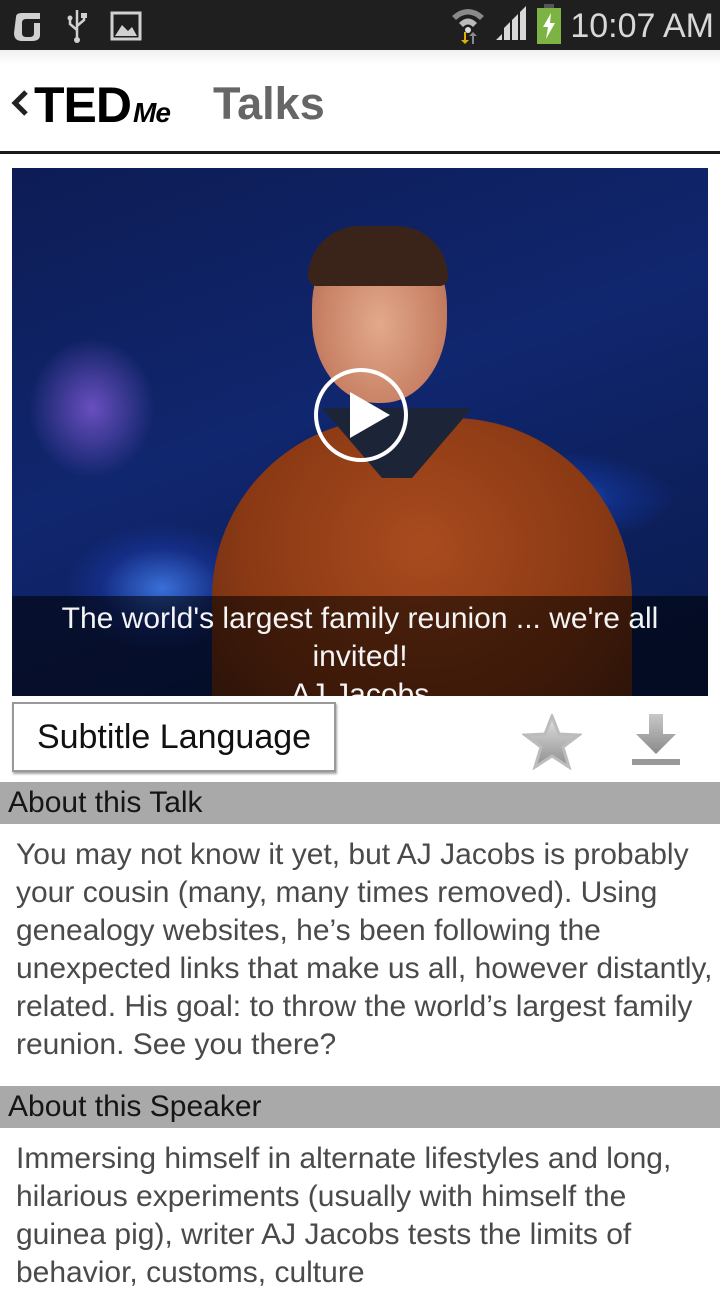 The height and width of the screenshot is (1292, 720). I want to click on clock: 10:07 AM, so click(642, 26).